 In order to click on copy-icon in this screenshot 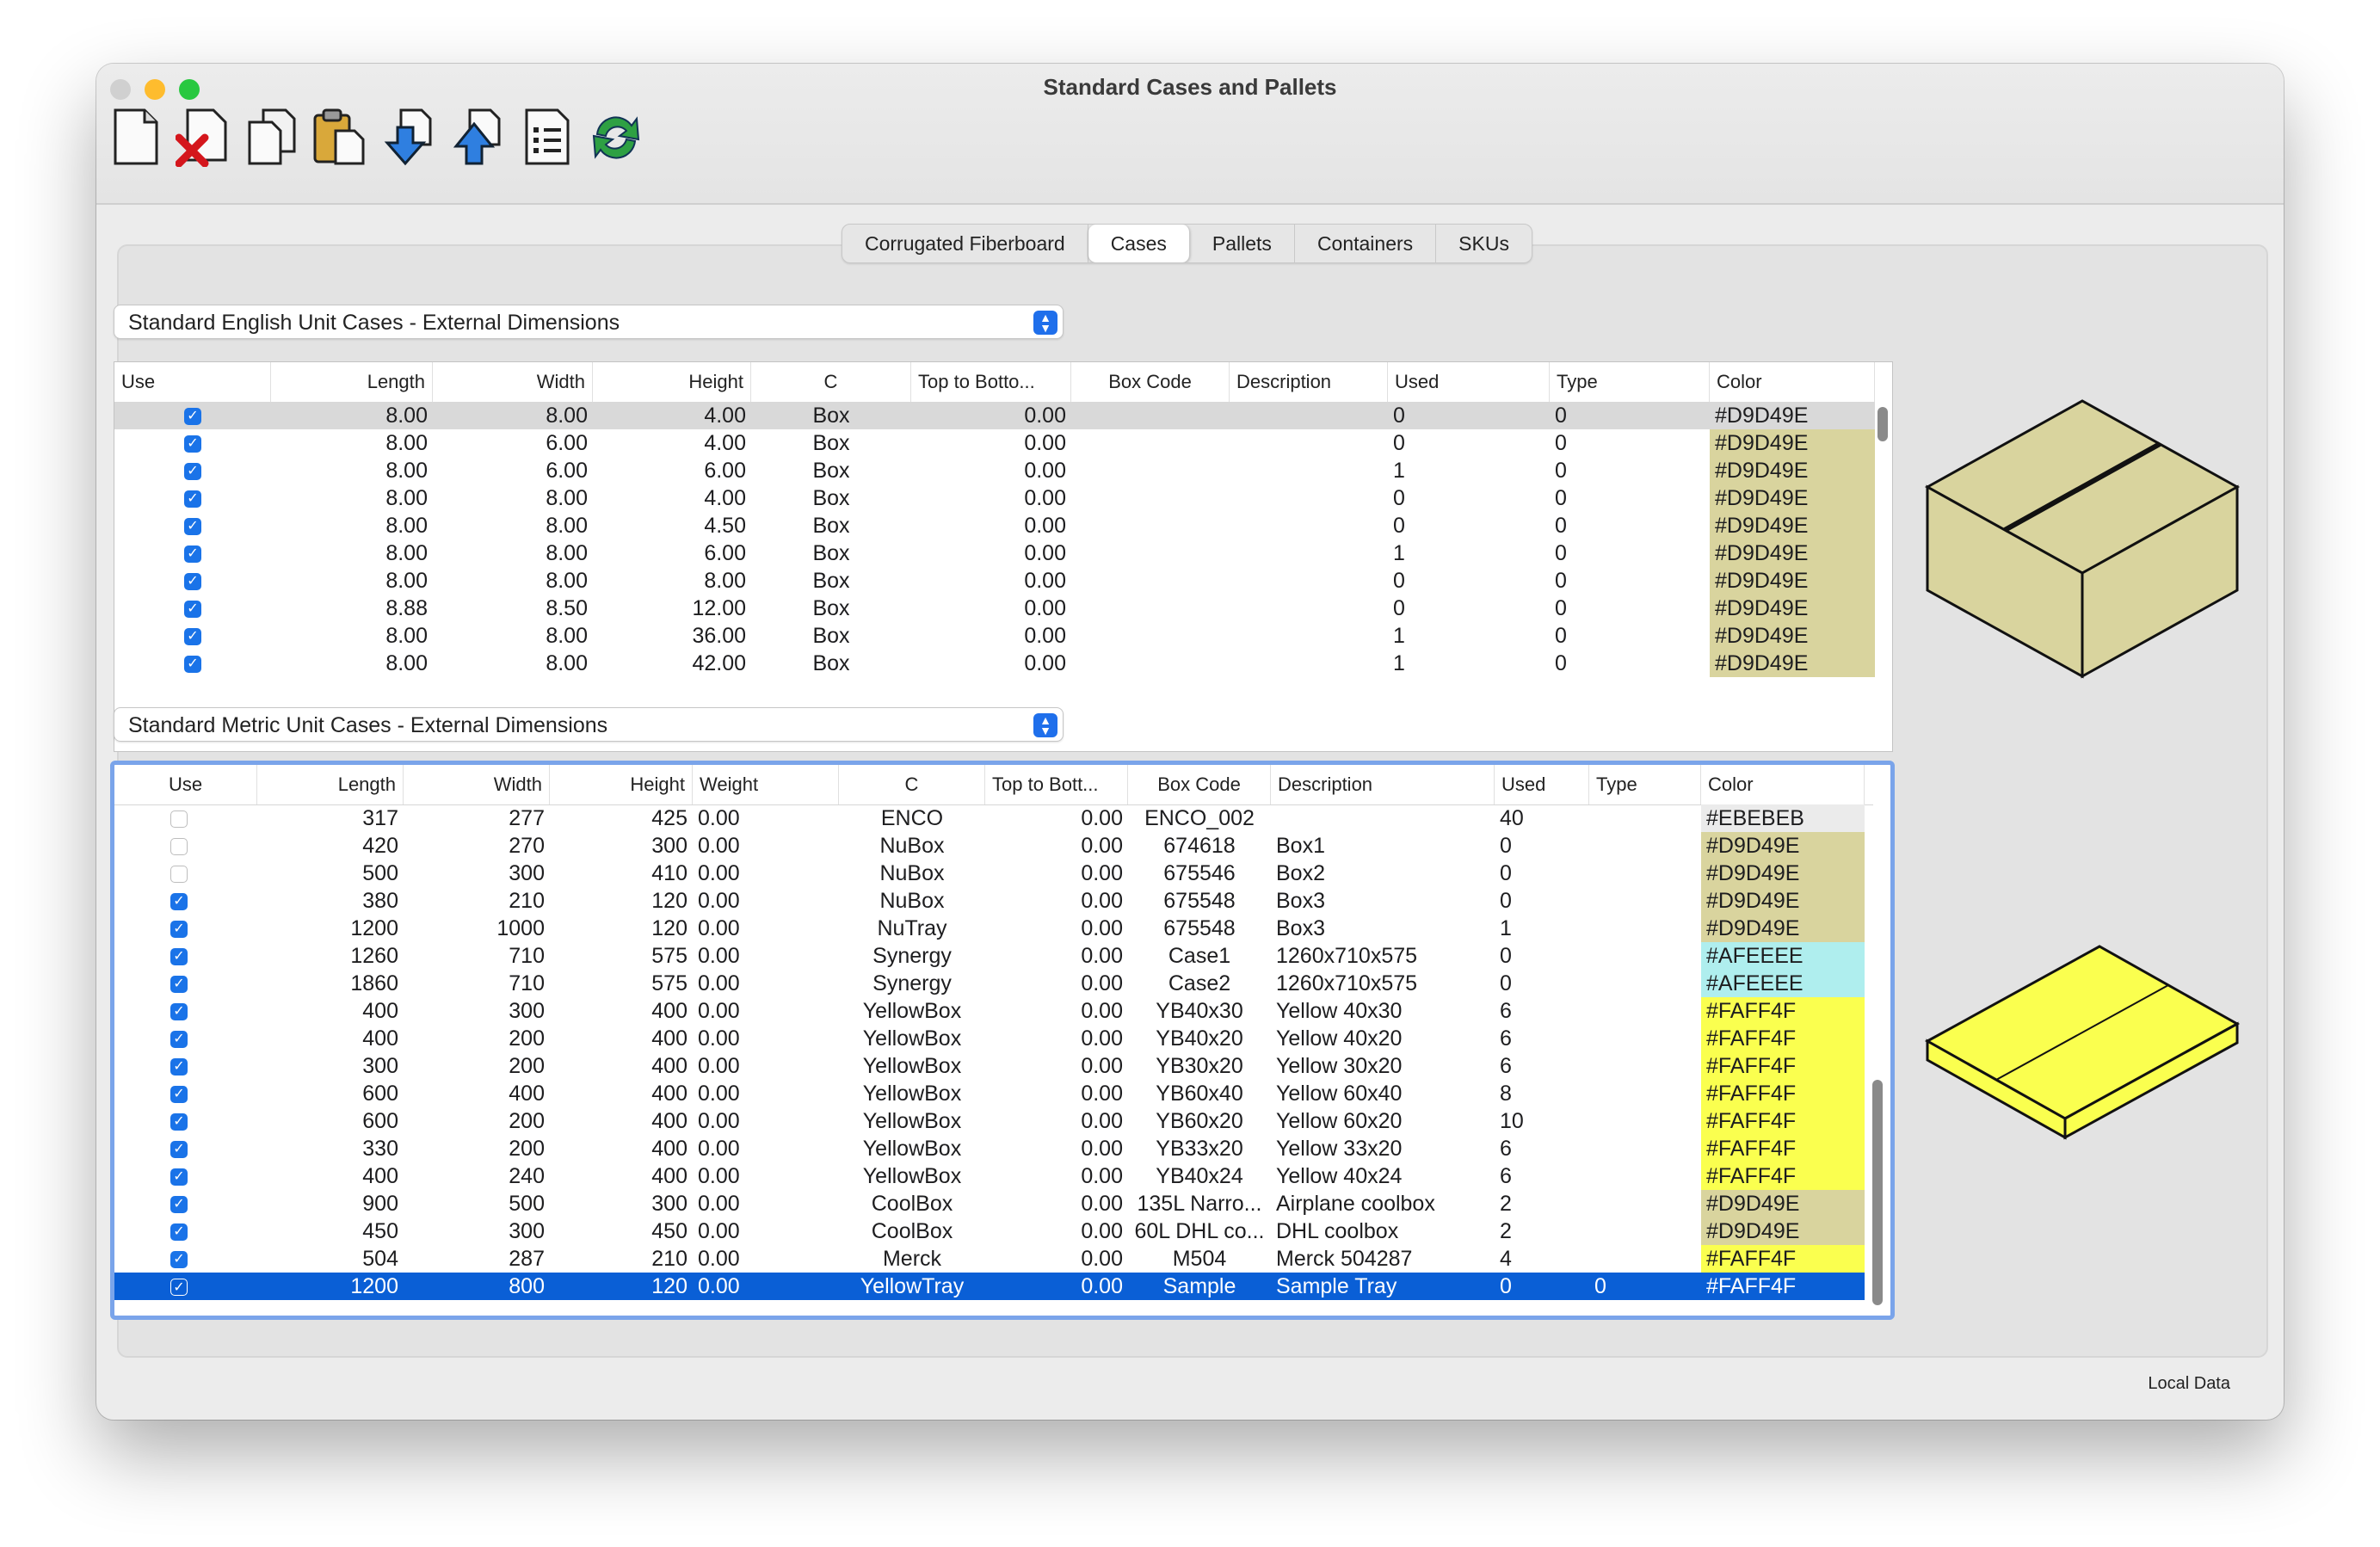, I will do `click(271, 137)`.